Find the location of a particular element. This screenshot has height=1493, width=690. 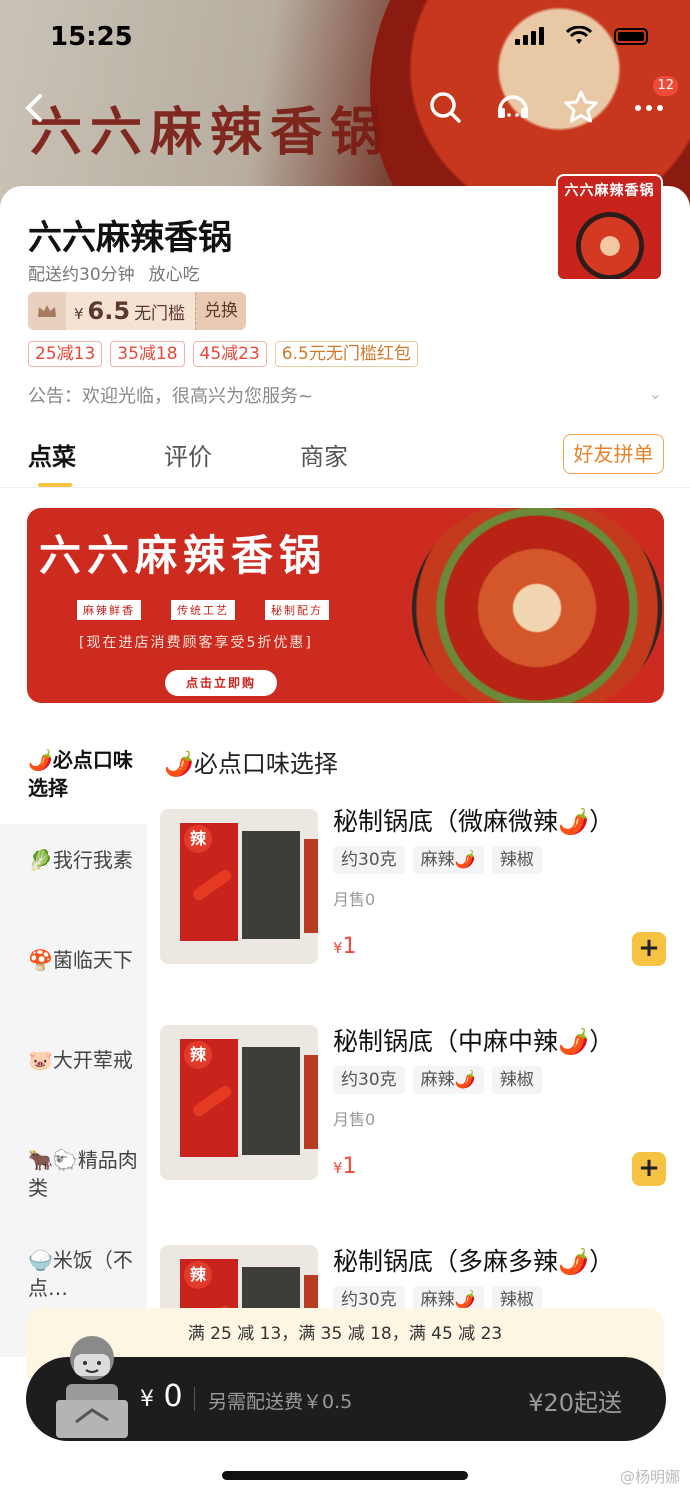

member-coupon: ¥ 6.5 无门槛 兑换 is located at coordinates (137, 311).